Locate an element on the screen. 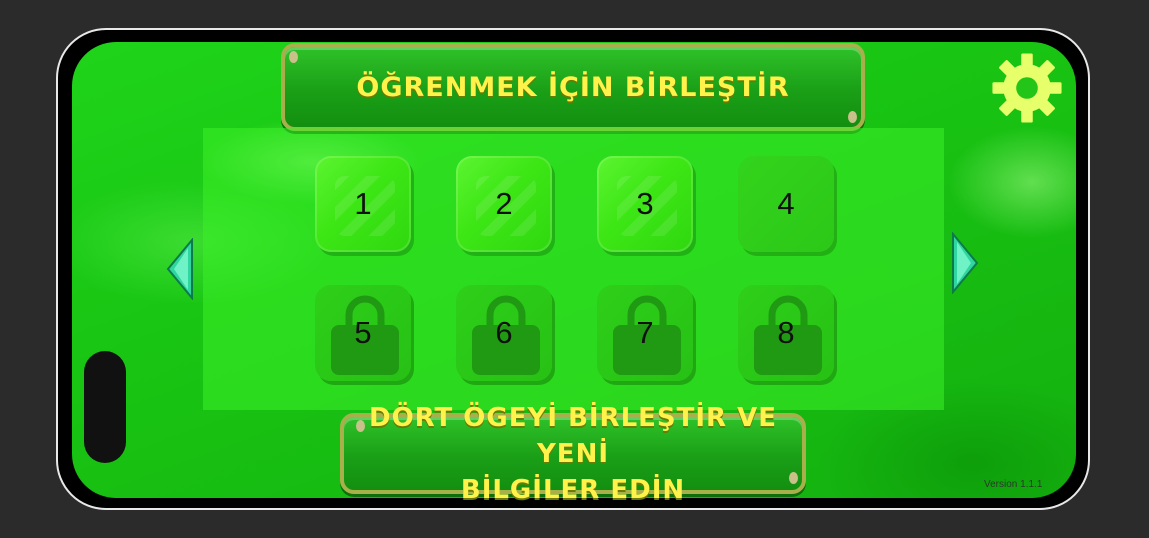 This screenshot has width=1149, height=538. level-number: 8 is located at coordinates (786, 332).